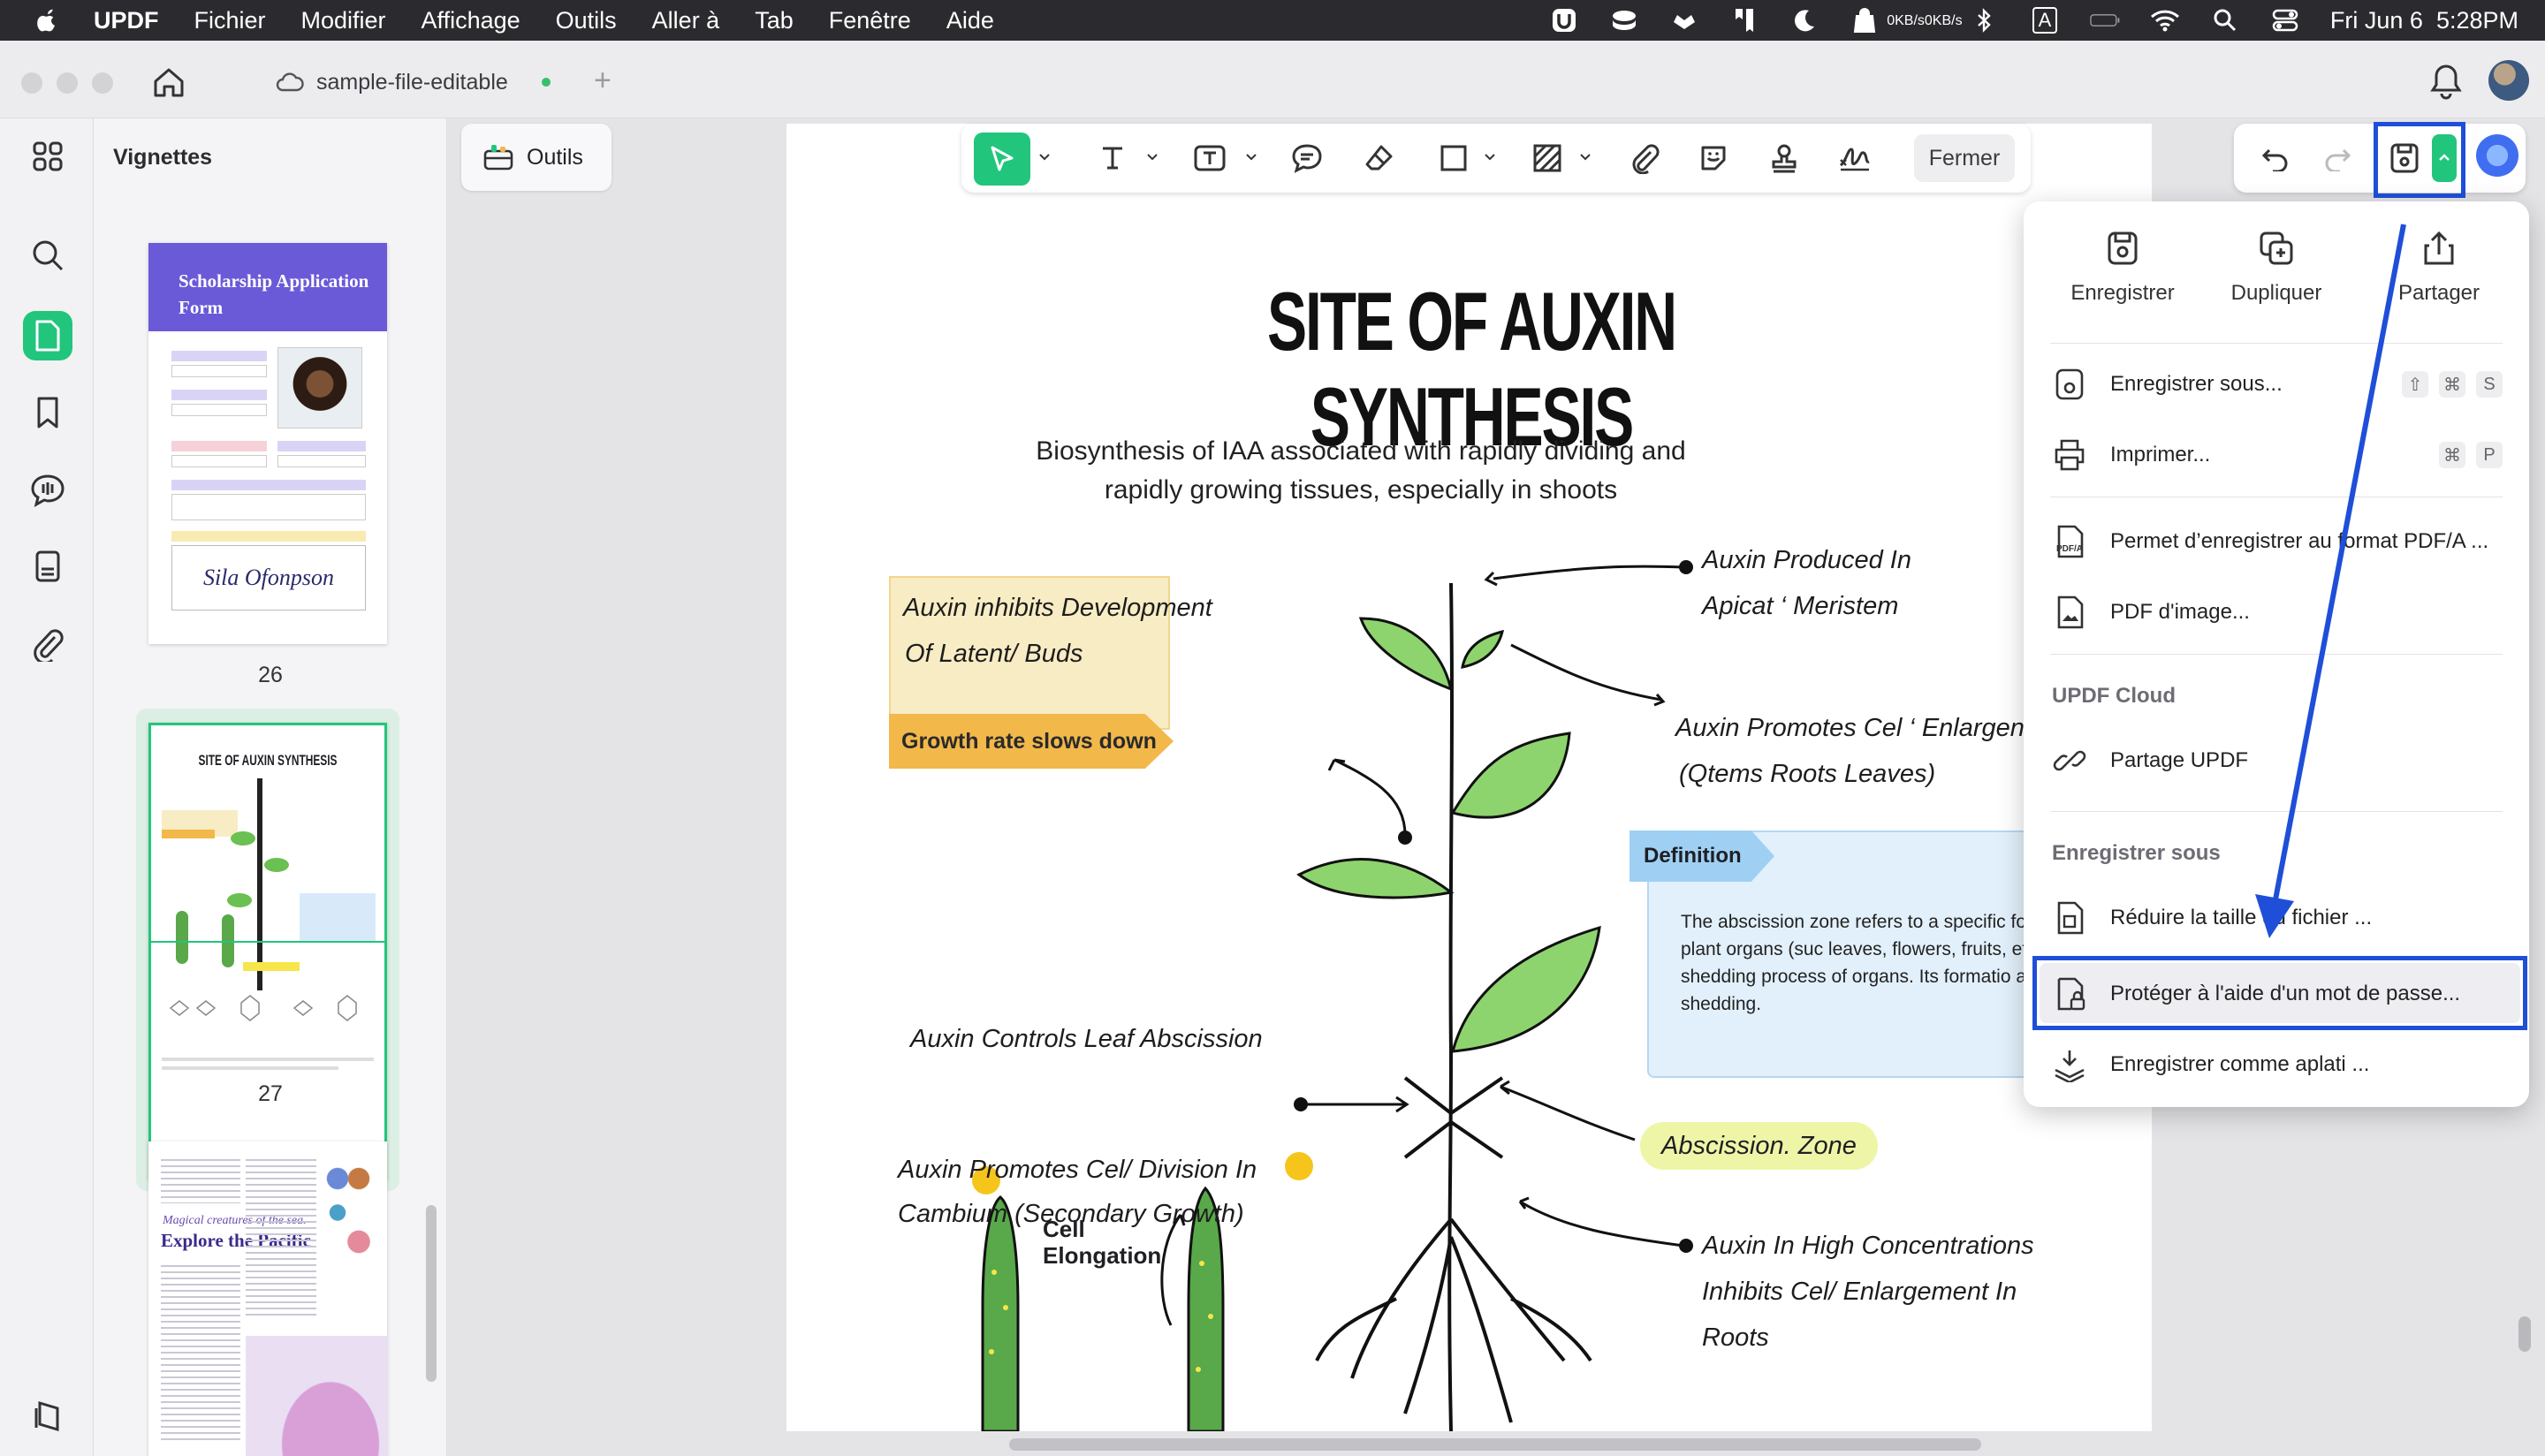  What do you see at coordinates (686, 21) in the screenshot?
I see `menu-aller-a: Aller à` at bounding box center [686, 21].